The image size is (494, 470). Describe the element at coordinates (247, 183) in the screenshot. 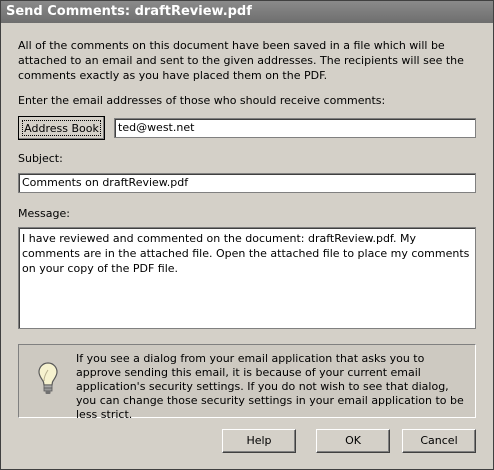

I see `subject-field: Comments on draftReview.pdf` at that location.